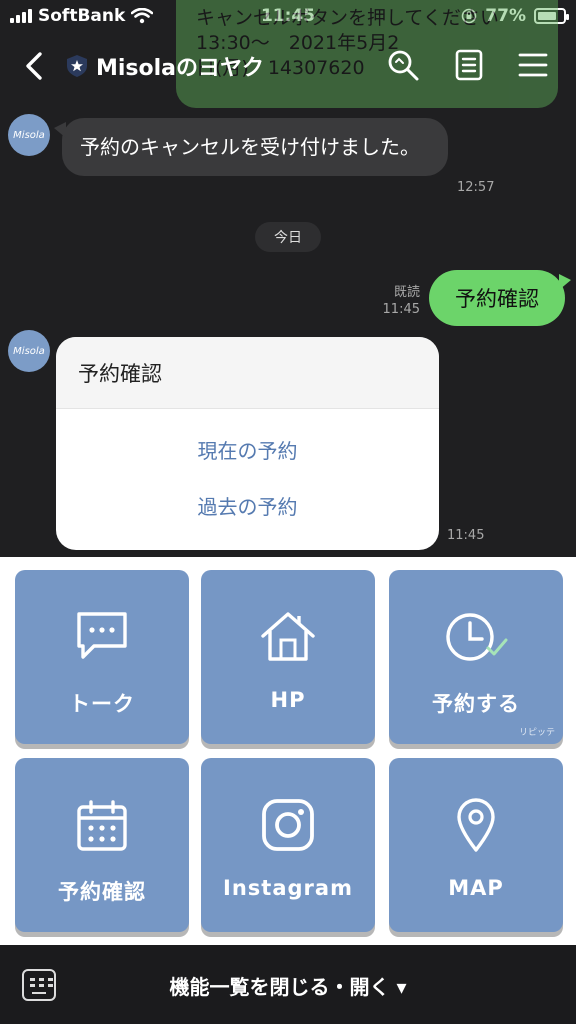 This screenshot has height=1024, width=576. I want to click on calendar-icon, so click(102, 825).